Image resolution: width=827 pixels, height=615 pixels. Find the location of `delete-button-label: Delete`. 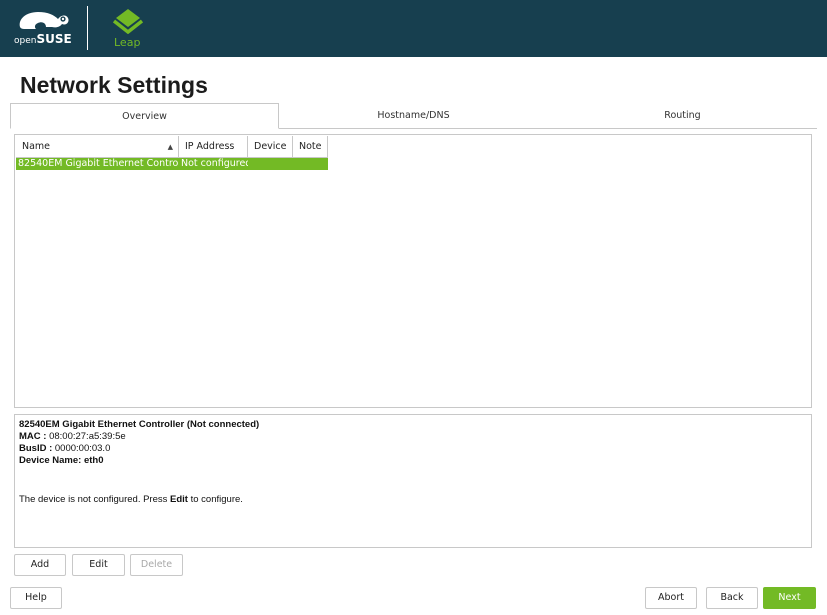

delete-button-label: Delete is located at coordinates (156, 564).